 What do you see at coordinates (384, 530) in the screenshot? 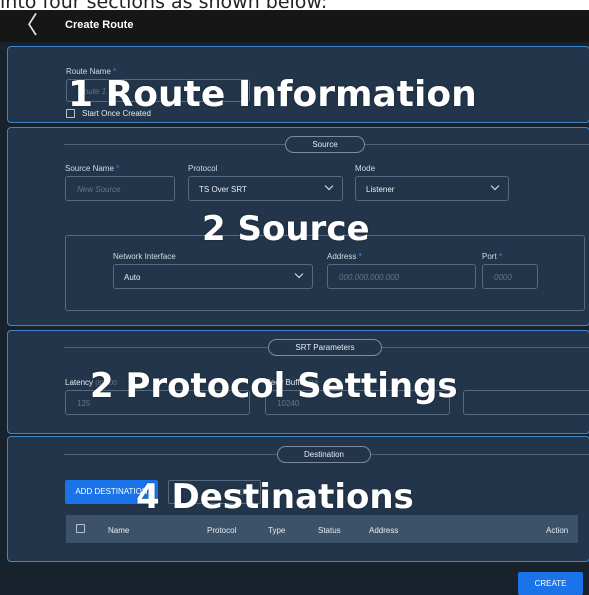
I see `column-address: Address` at bounding box center [384, 530].